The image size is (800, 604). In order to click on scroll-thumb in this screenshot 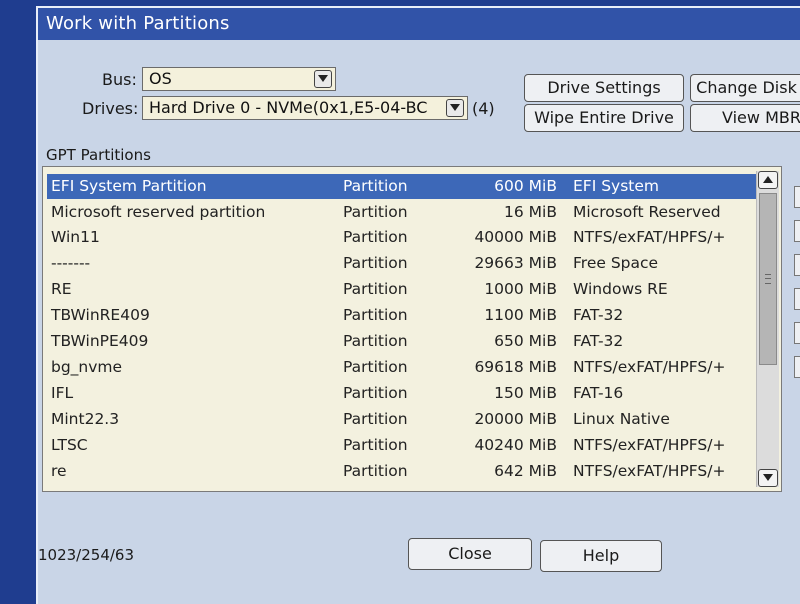, I will do `click(768, 279)`.